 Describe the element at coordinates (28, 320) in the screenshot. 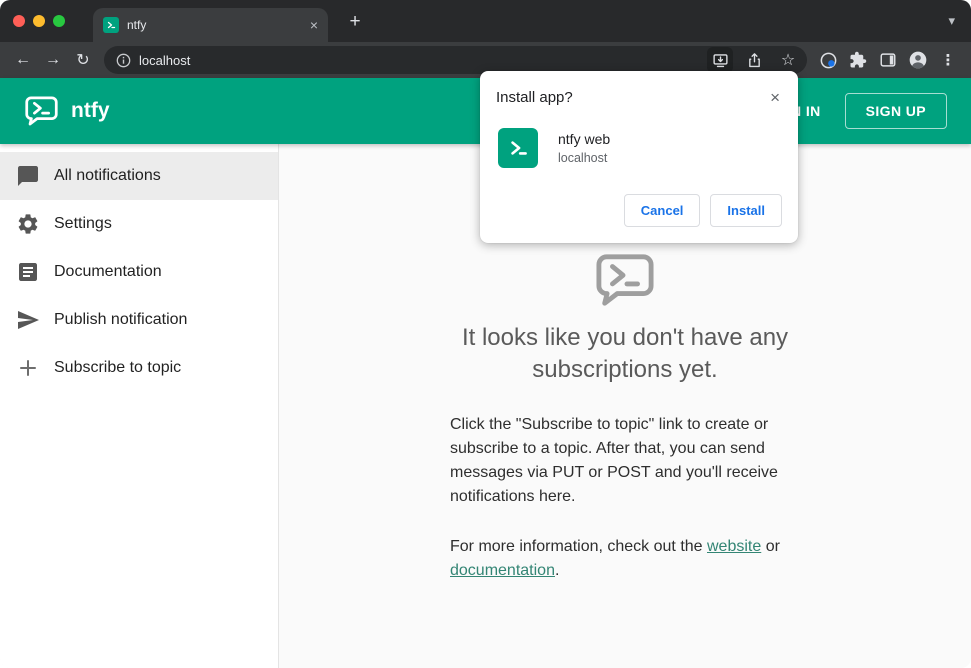

I see `send-icon` at that location.